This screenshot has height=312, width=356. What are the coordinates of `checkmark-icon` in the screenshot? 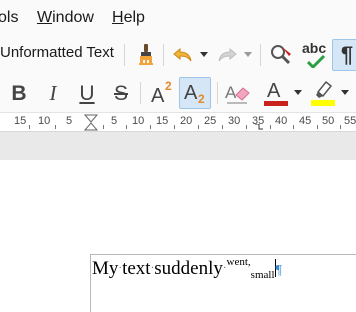 It's located at (316, 61).